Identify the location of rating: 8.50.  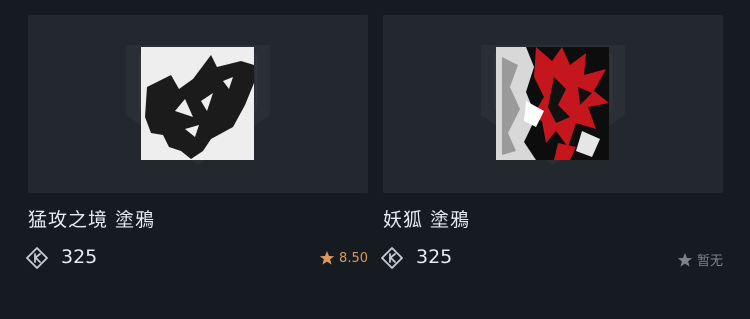
(343, 258).